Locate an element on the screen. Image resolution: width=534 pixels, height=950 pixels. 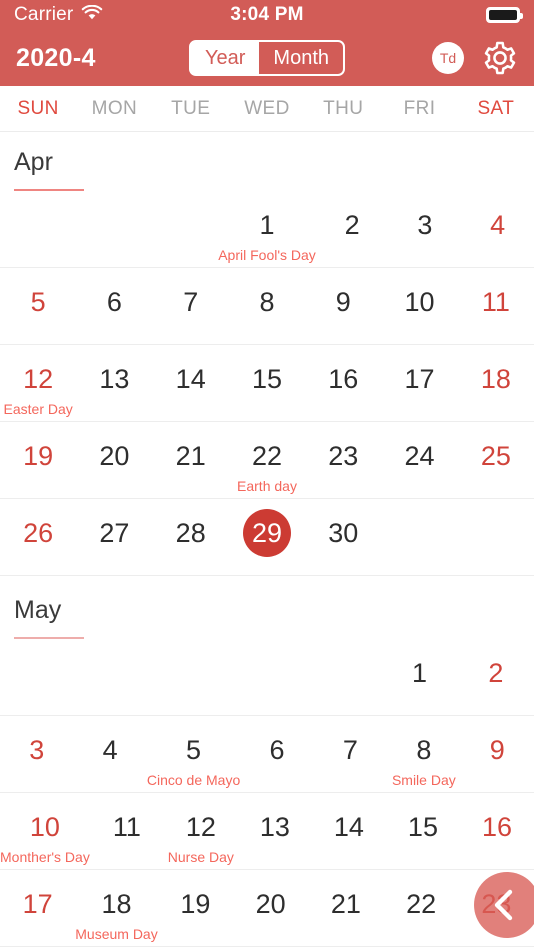
wifi-icon is located at coordinates (92, 15).